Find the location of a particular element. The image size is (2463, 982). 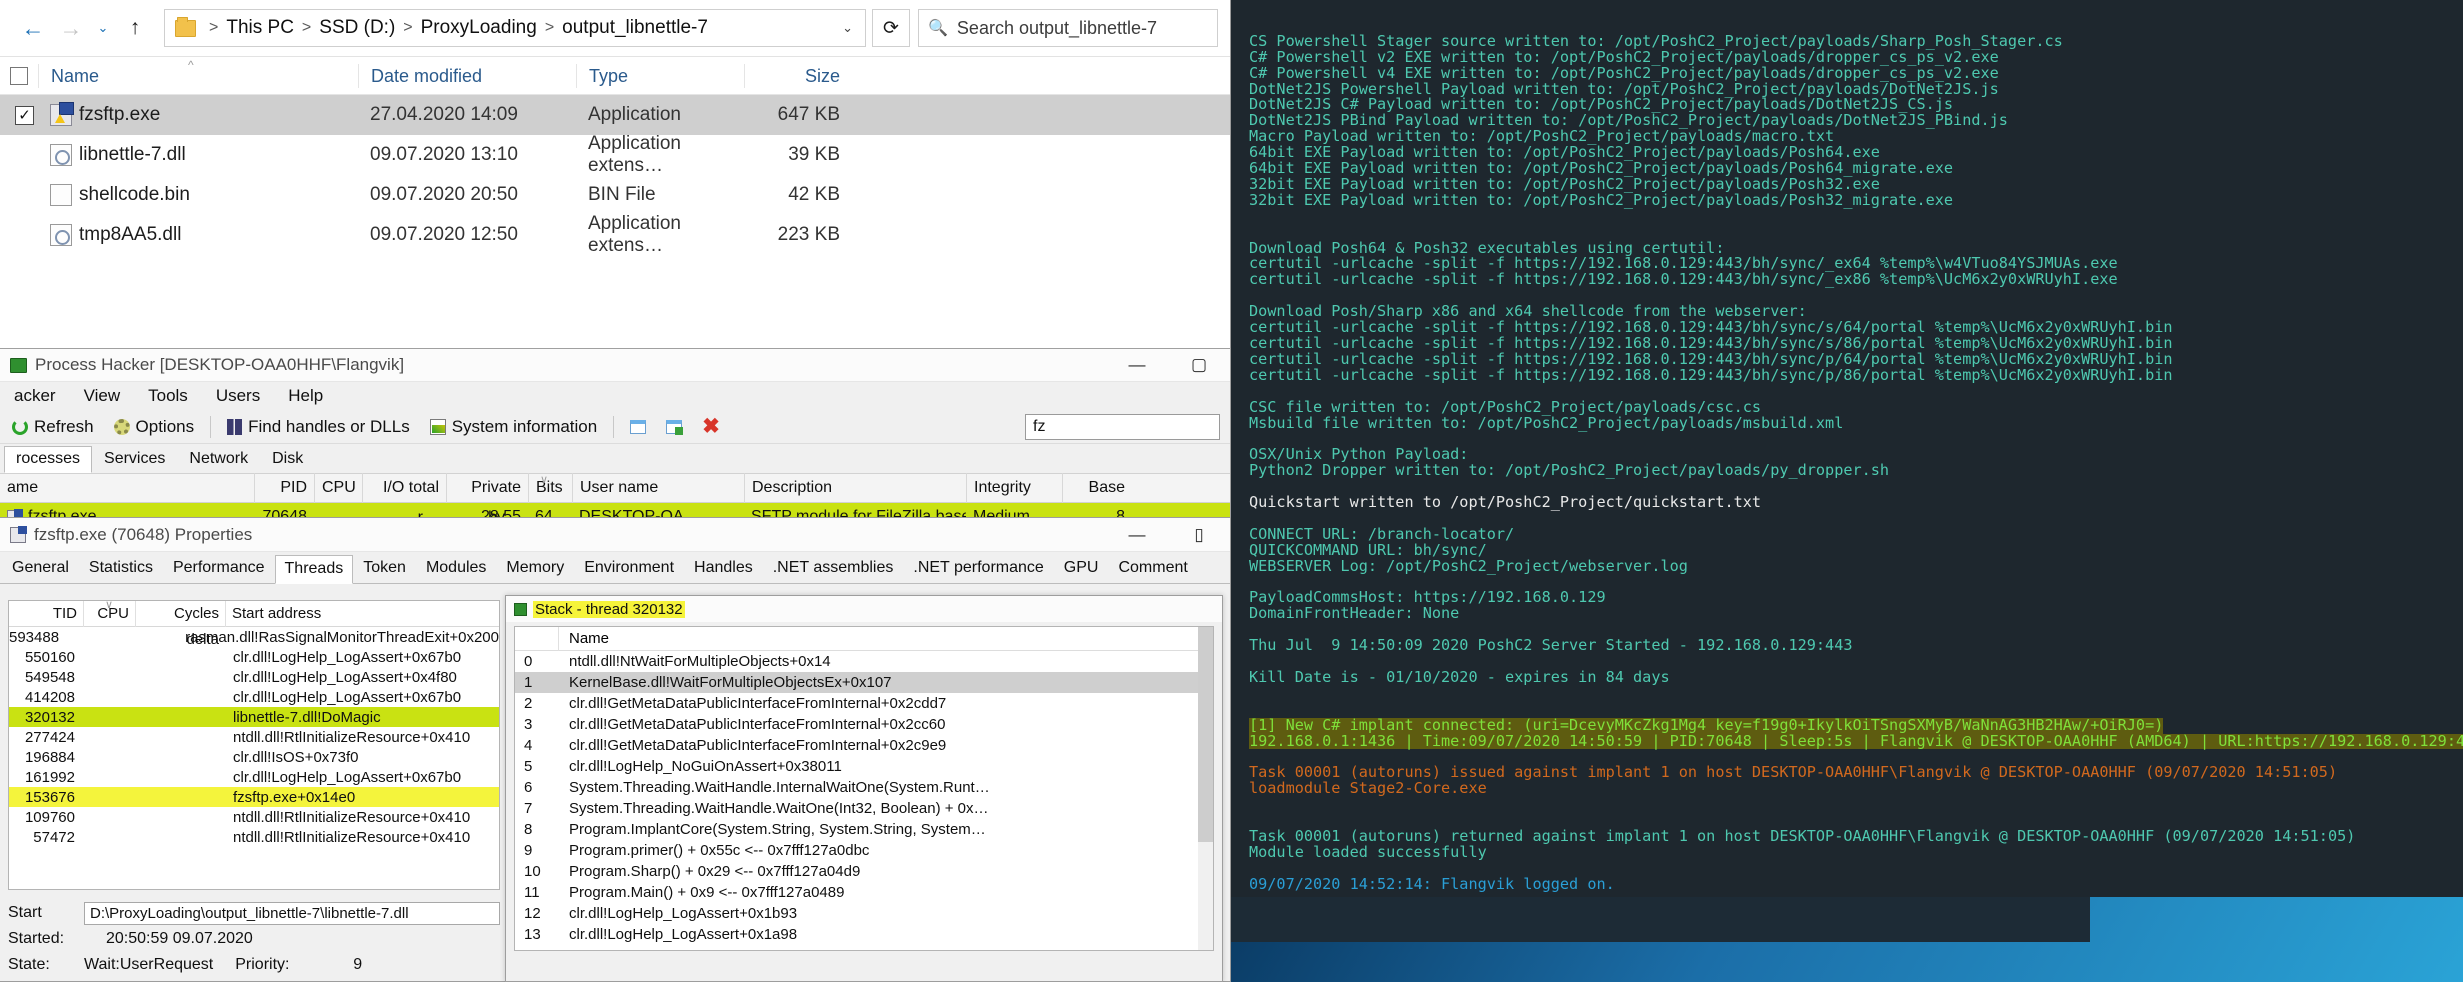

column-header-description: Description is located at coordinates (855, 488).